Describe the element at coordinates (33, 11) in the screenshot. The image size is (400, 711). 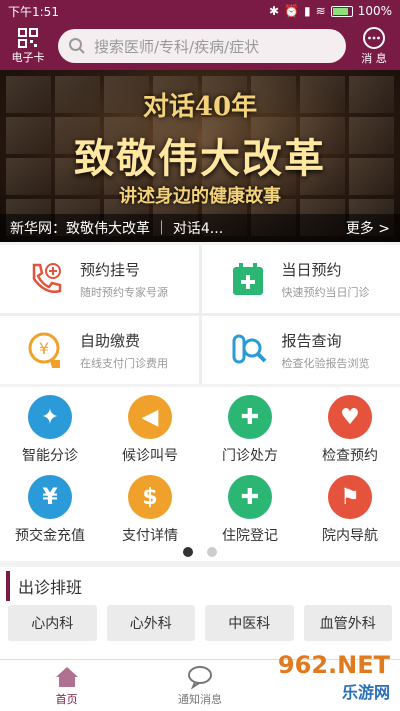
I see `status-time: 下午1:51` at that location.